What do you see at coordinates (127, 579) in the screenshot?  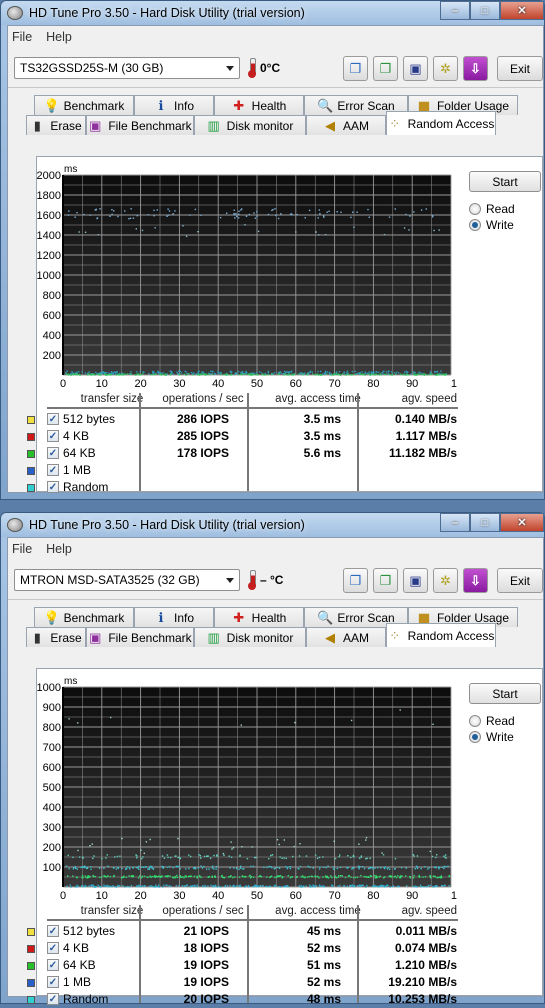 I see `drive-select: MTRON MSD-SATA3525 (32 GB)` at bounding box center [127, 579].